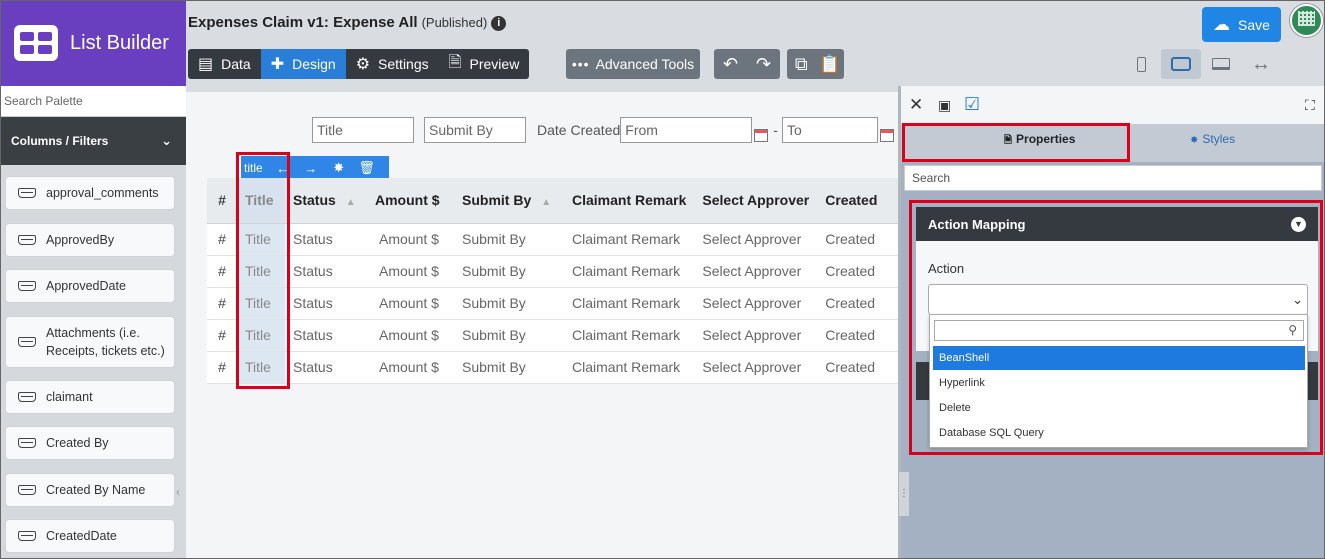 The height and width of the screenshot is (559, 1325). What do you see at coordinates (367, 168) in the screenshot?
I see `trash-icon: 🗑` at bounding box center [367, 168].